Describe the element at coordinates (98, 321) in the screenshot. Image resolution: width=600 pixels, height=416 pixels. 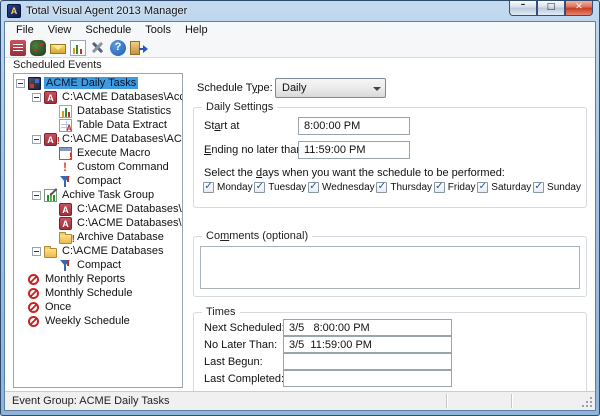
I see `tree-item-weekly-schedule: Weekly Schedule` at that location.